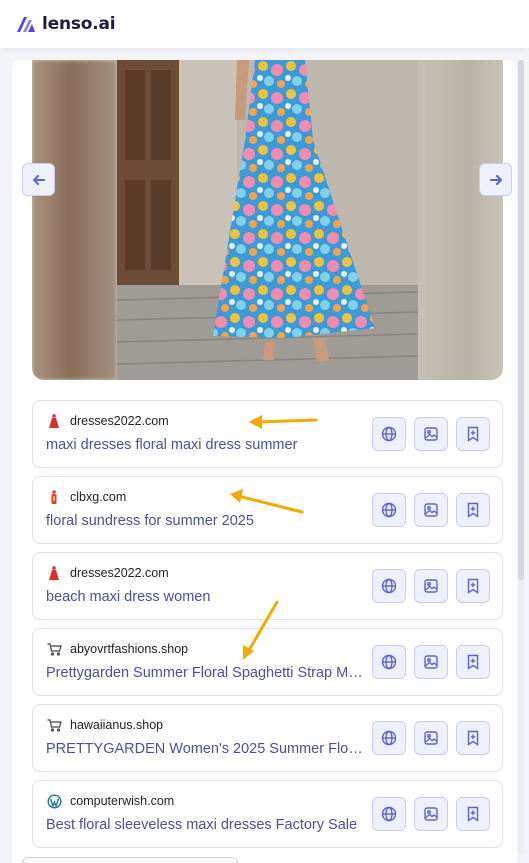 The image size is (529, 863). I want to click on previous-image-button, so click(38, 179).